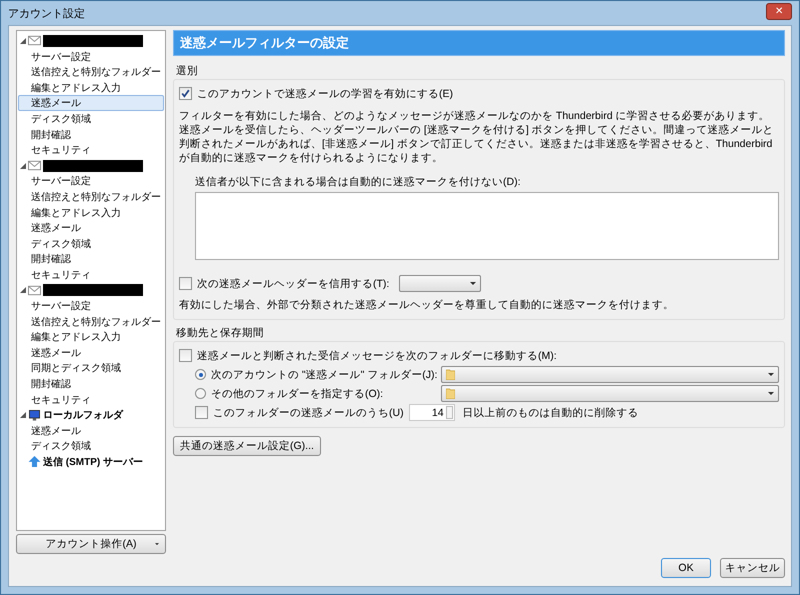  Describe the element at coordinates (91, 368) in the screenshot. I see `tree-item: 同期とディスク領域` at that location.